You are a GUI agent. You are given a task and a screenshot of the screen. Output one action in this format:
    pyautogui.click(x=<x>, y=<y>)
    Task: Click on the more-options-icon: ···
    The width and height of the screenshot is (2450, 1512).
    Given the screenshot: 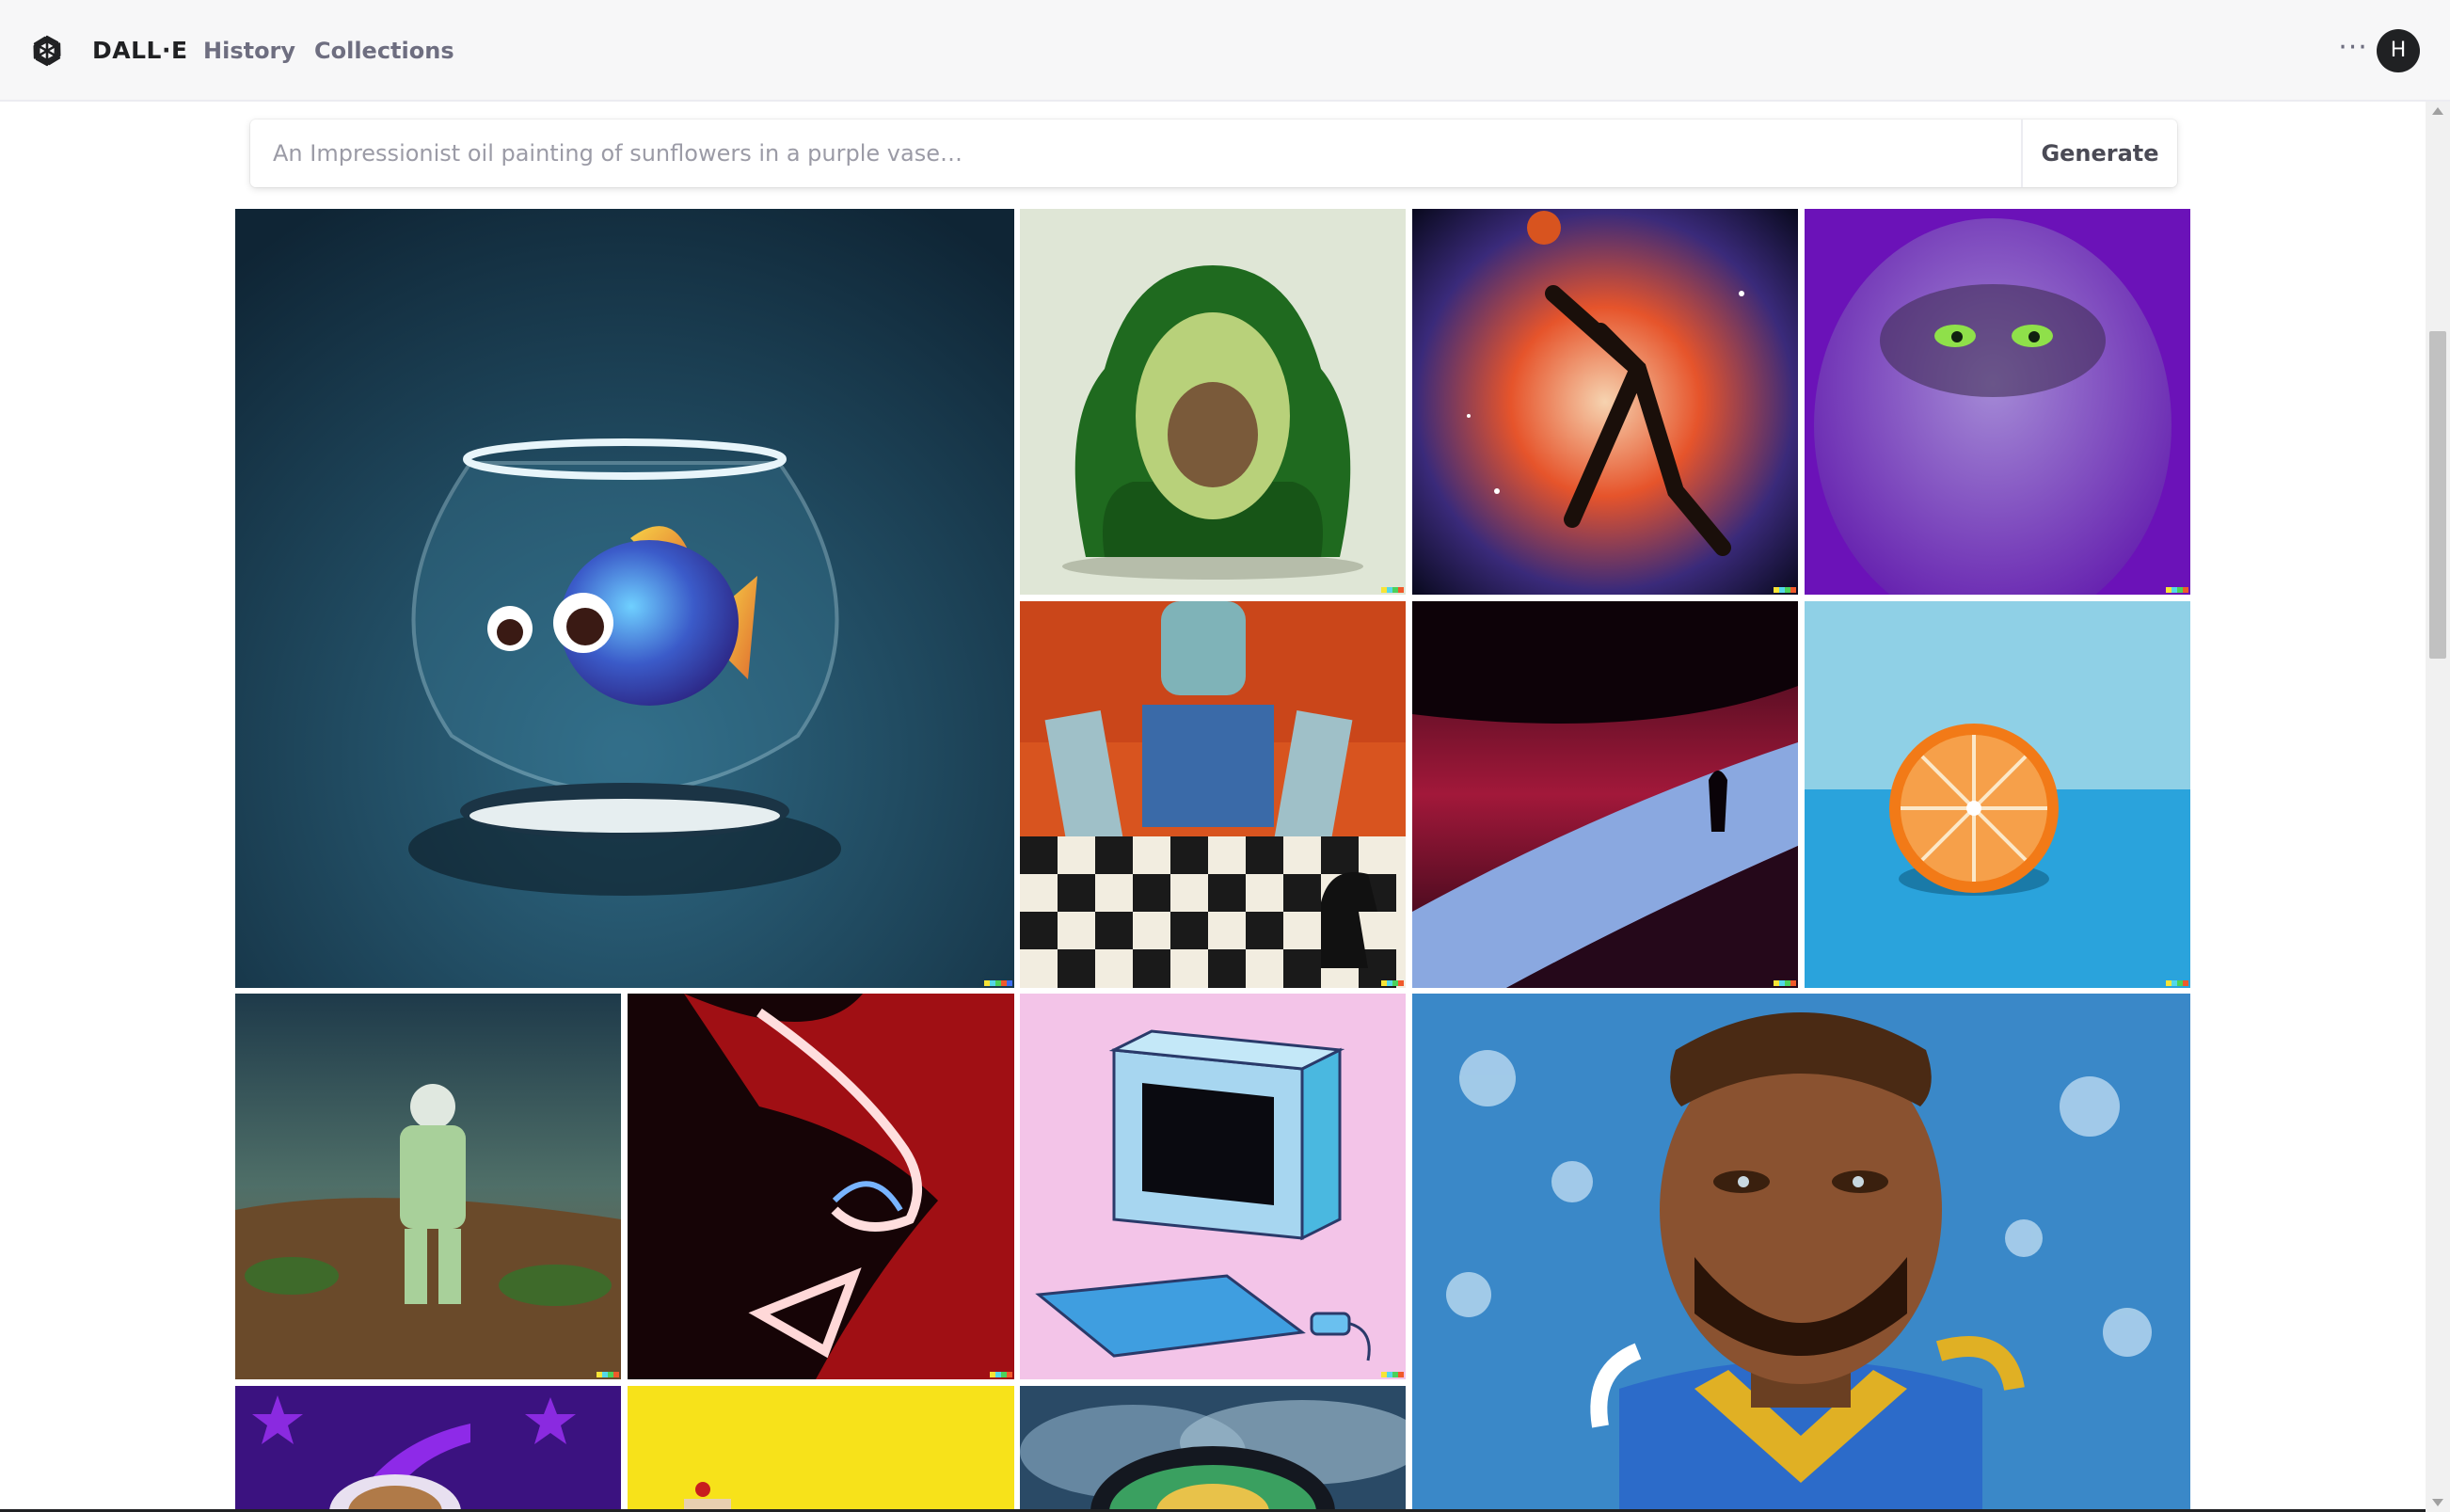 What is the action you would take?
    pyautogui.click(x=2353, y=51)
    